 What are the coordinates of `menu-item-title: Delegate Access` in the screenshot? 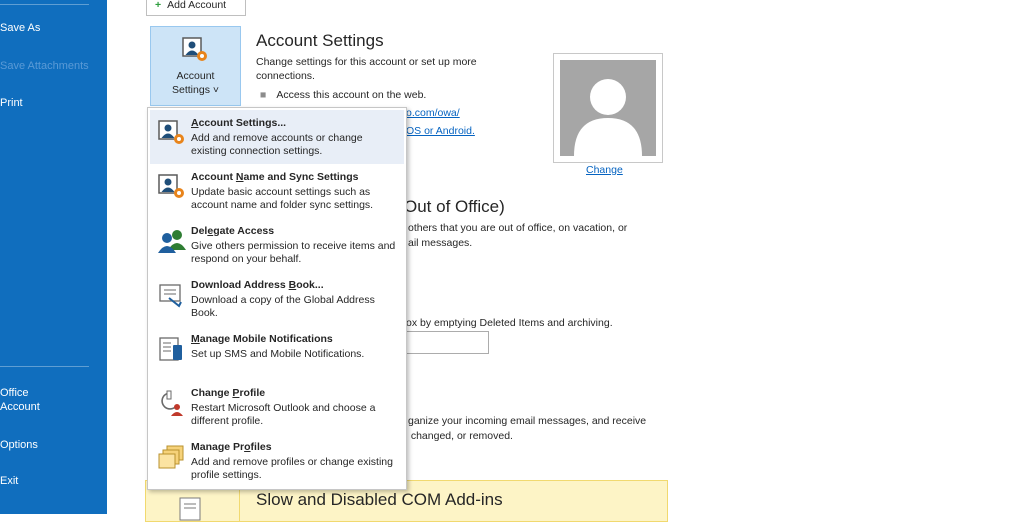 It's located at (233, 231).